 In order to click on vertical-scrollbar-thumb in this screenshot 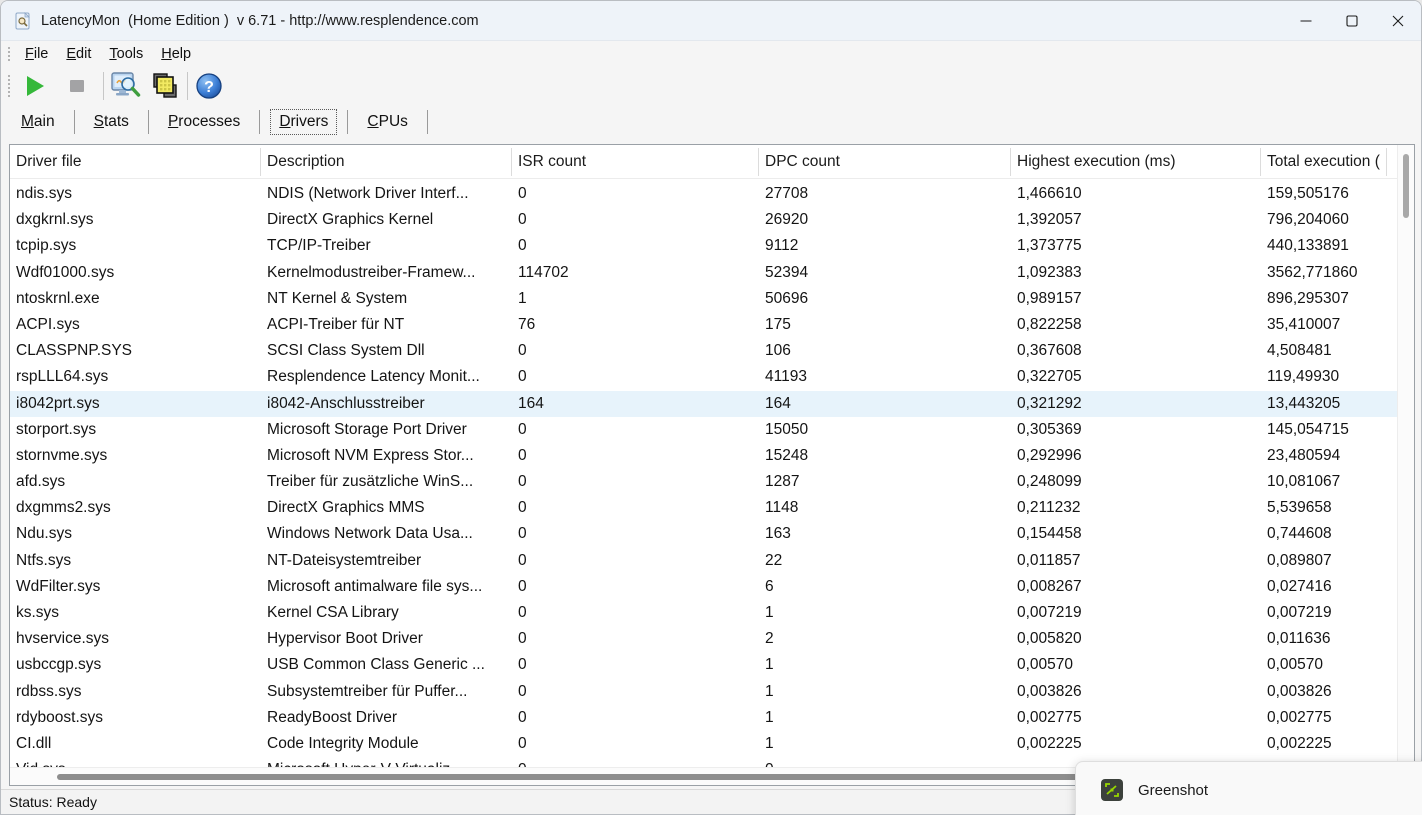, I will do `click(1406, 186)`.